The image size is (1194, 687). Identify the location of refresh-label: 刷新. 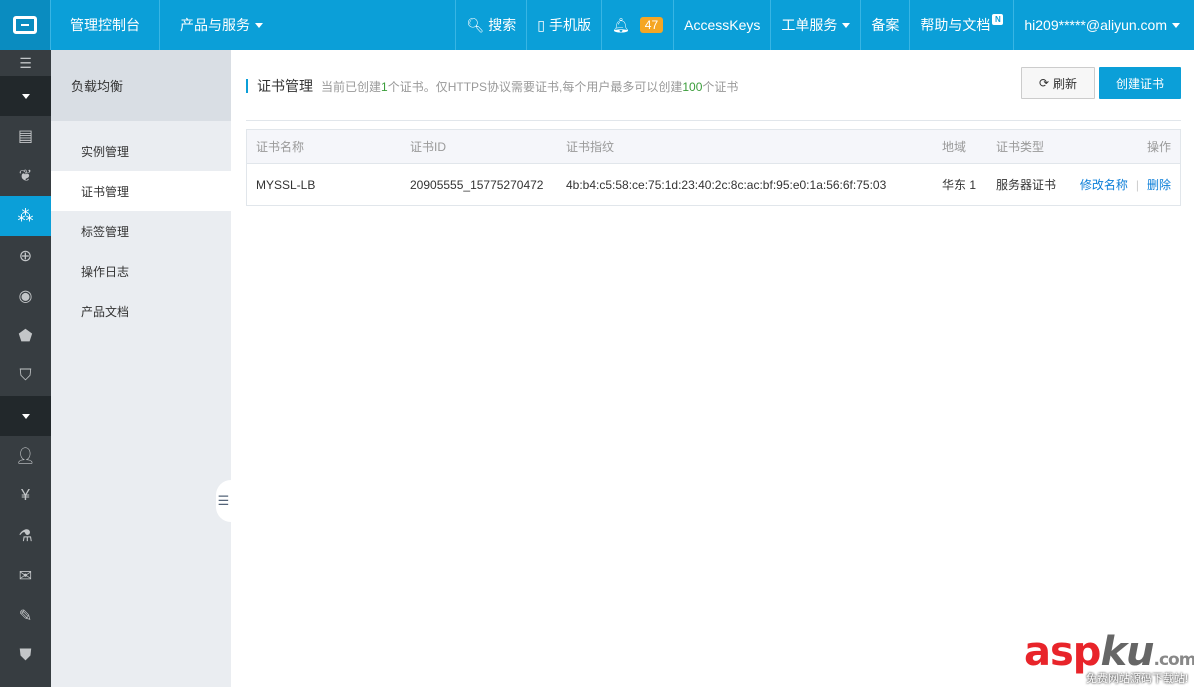
(1065, 83).